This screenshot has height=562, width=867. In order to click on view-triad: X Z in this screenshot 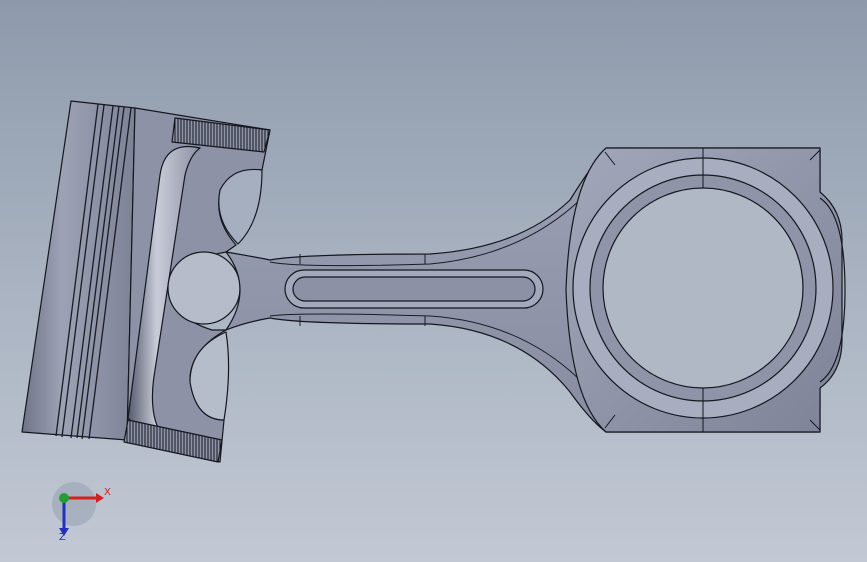, I will do `click(84, 517)`.